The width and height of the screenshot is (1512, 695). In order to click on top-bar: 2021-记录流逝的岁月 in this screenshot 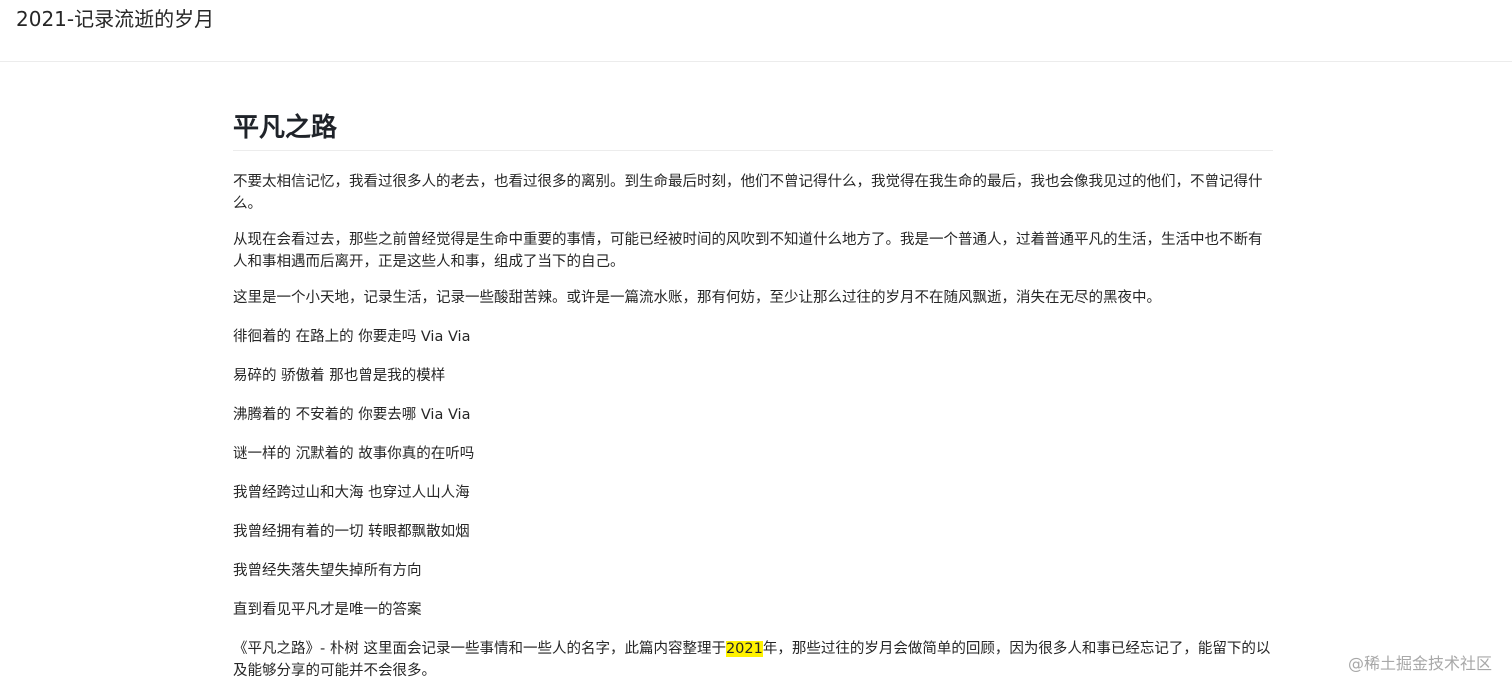, I will do `click(756, 31)`.